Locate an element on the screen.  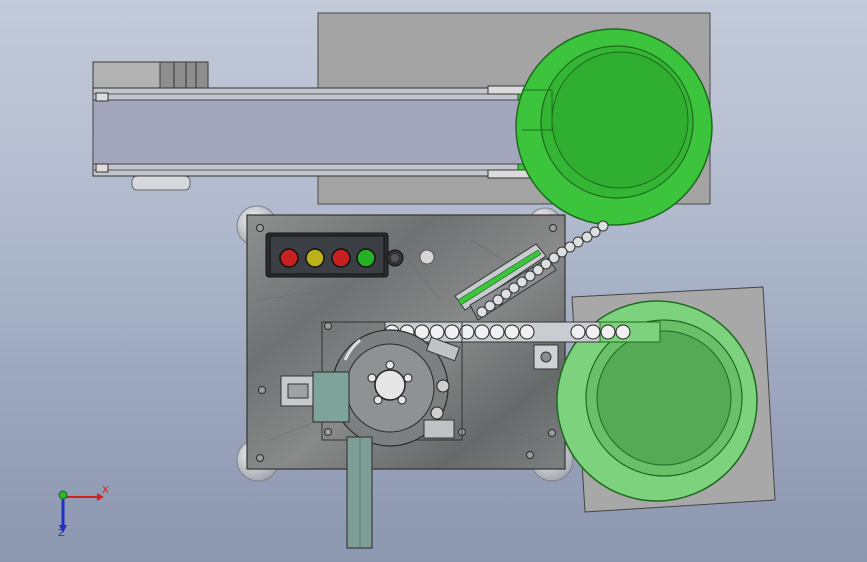
coordinate-triad is located at coordinates (81, 511).